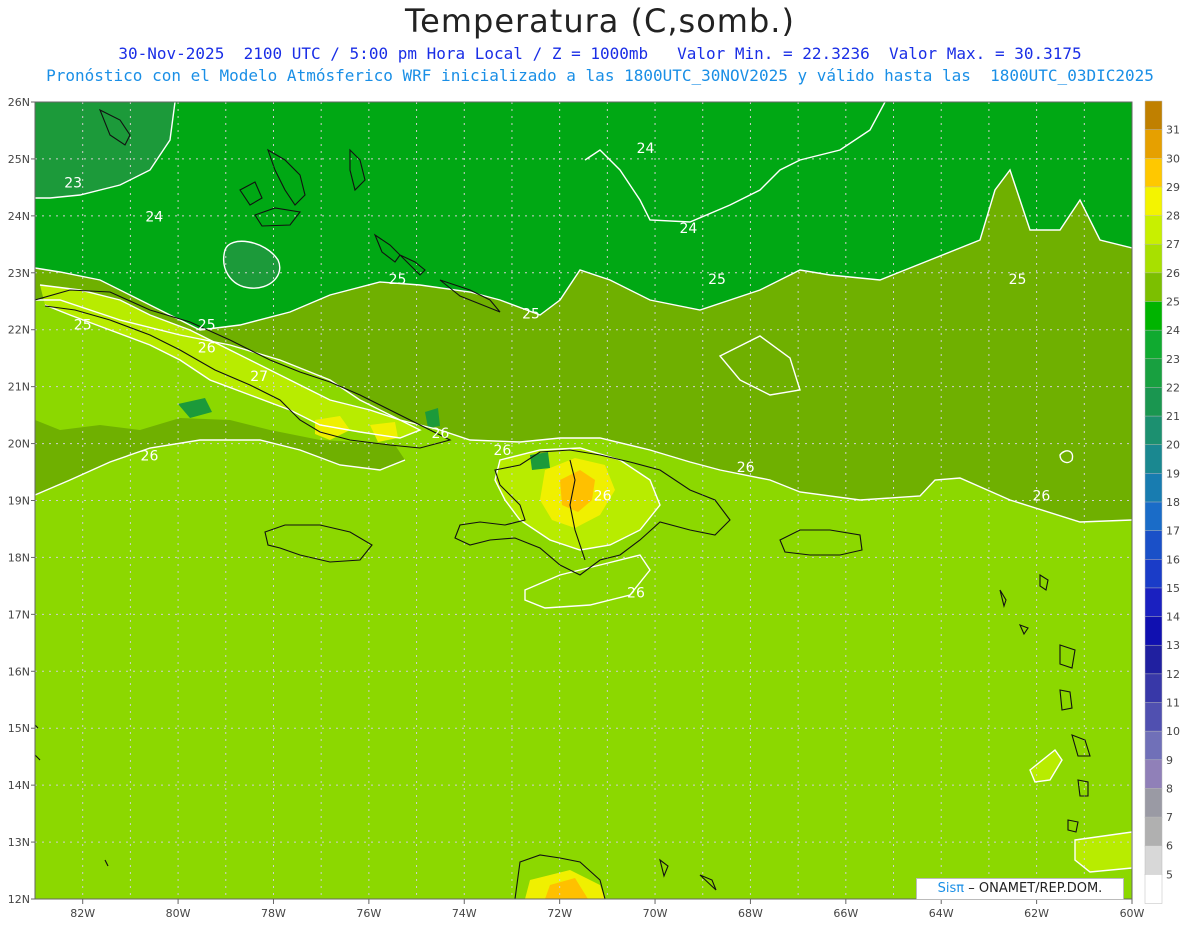 The image size is (1200, 927). Describe the element at coordinates (1173, 330) in the screenshot. I see `colorbar-label: 24` at that location.